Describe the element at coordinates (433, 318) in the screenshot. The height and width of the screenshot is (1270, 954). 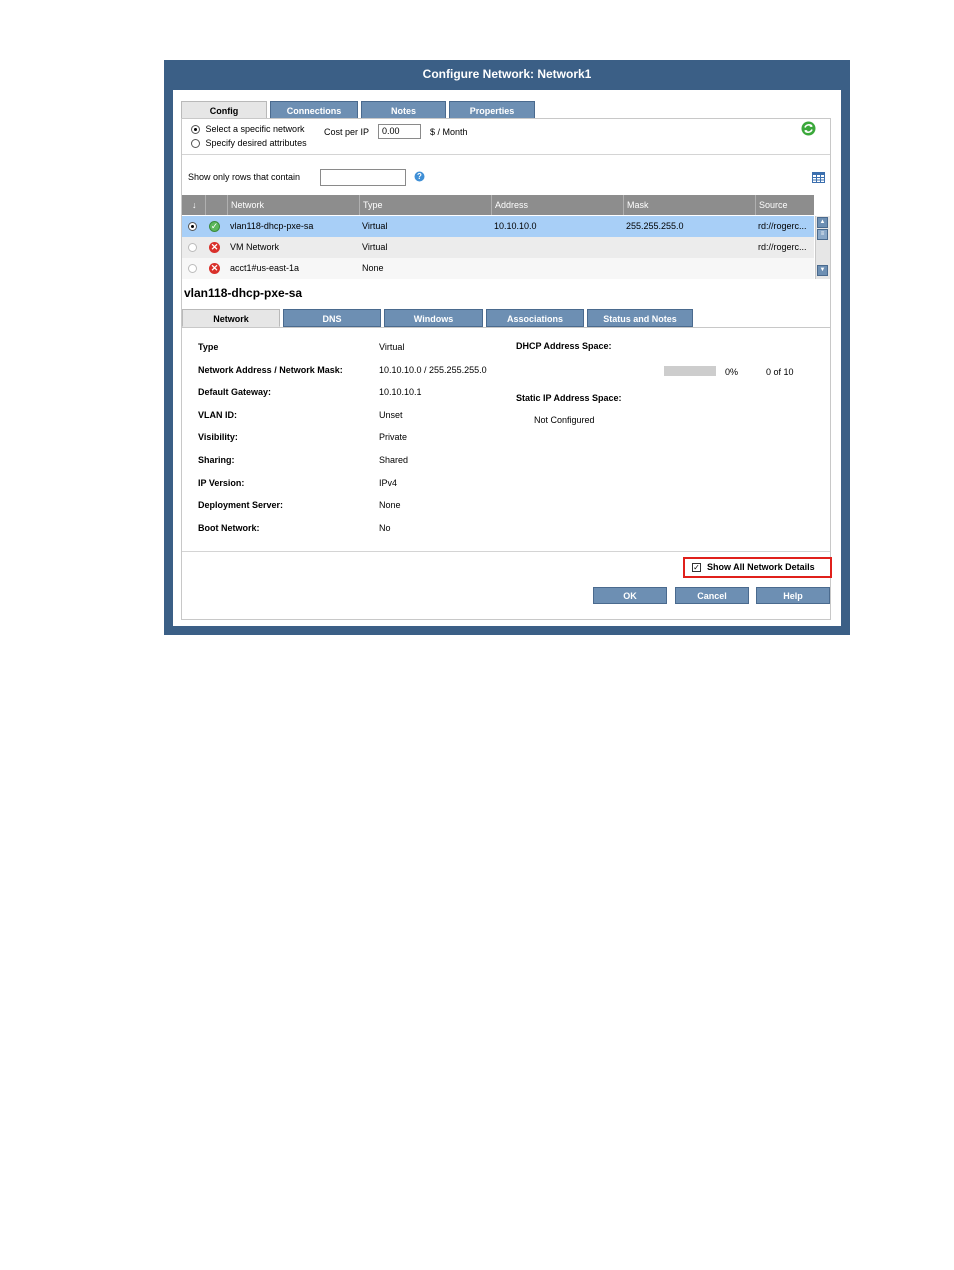
I see `tab-windows: Windows` at that location.